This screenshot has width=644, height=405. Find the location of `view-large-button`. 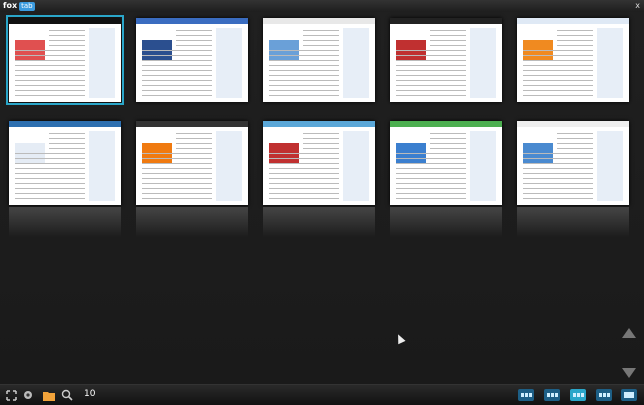

view-large-button is located at coordinates (526, 395).